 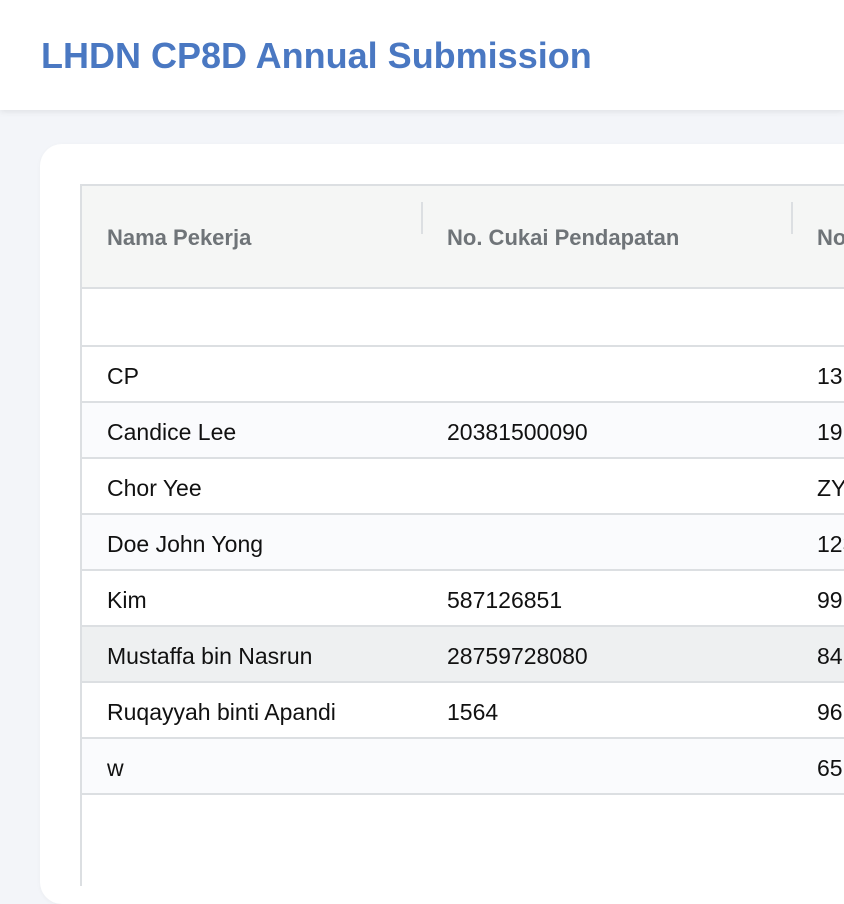 I want to click on cell-third-column: 96, so click(x=830, y=712).